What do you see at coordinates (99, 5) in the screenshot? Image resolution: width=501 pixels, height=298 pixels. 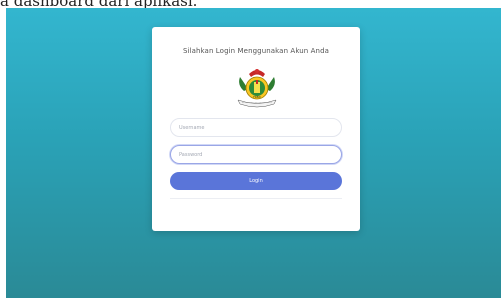 I see `page-caption-text: a dashboard dari aplikasi.` at bounding box center [99, 5].